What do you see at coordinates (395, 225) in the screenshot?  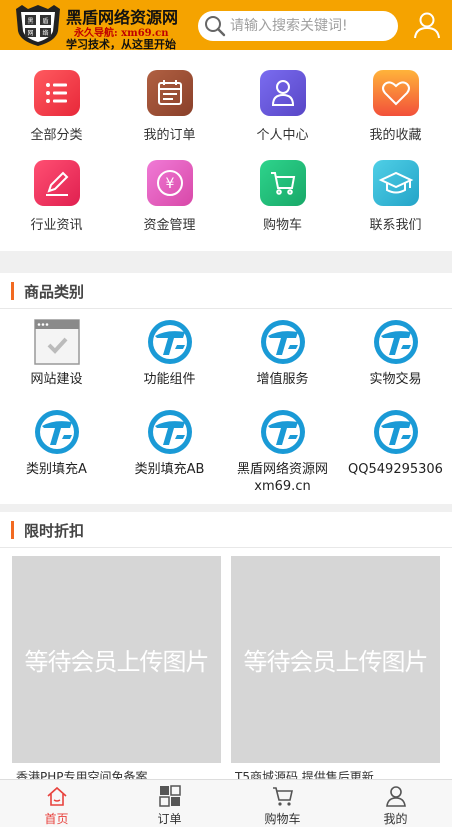 I see `quick-item-label: 联系我们` at bounding box center [395, 225].